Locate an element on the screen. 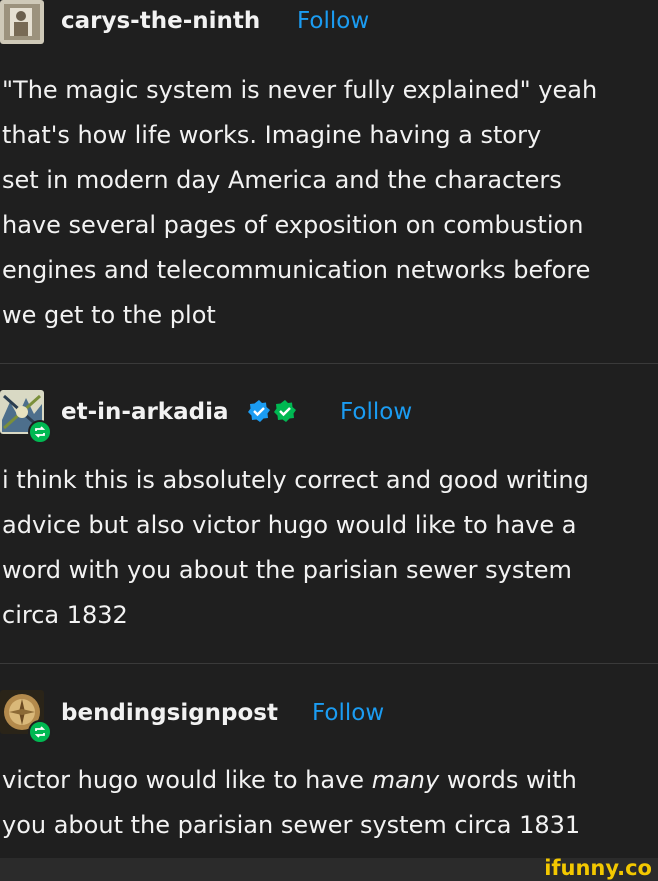  post-author: bendingsignpost is located at coordinates (169, 713).